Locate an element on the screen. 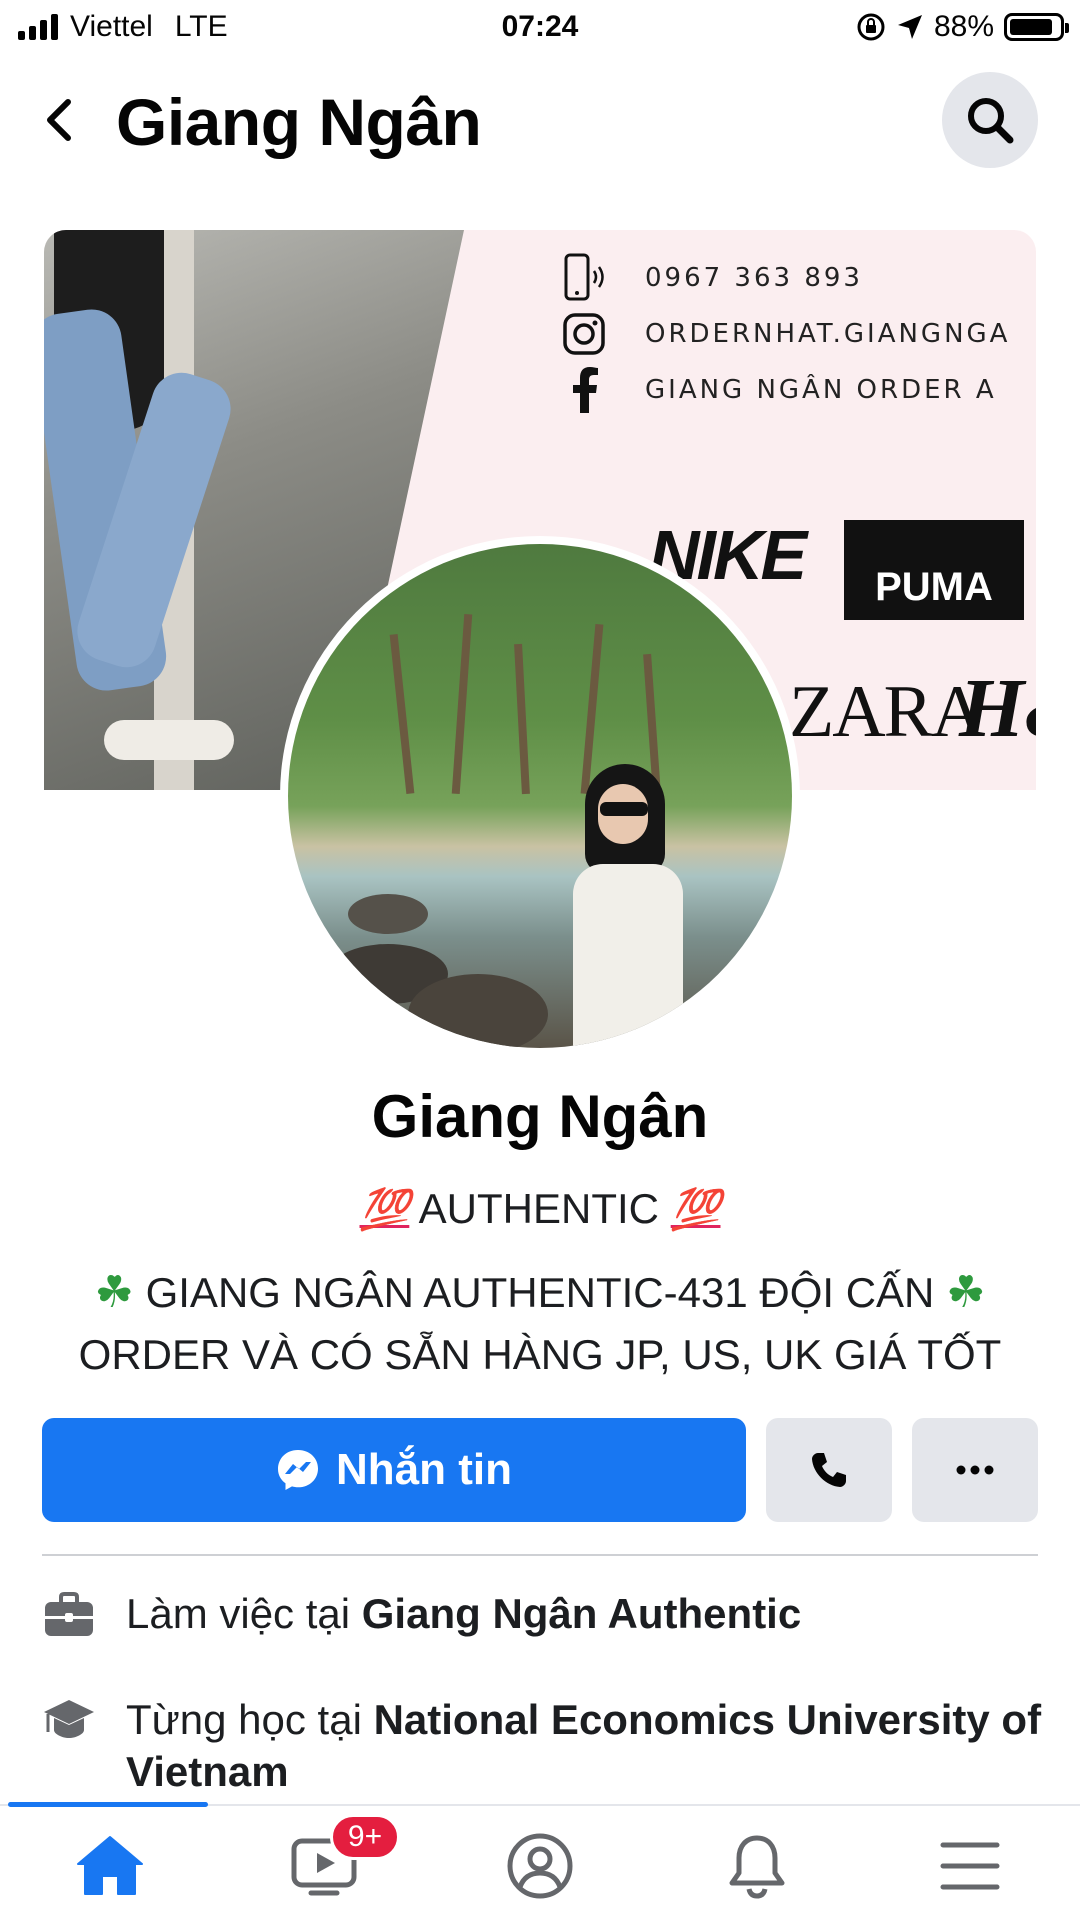 This screenshot has height=1920, width=1080. search-icon is located at coordinates (991, 121).